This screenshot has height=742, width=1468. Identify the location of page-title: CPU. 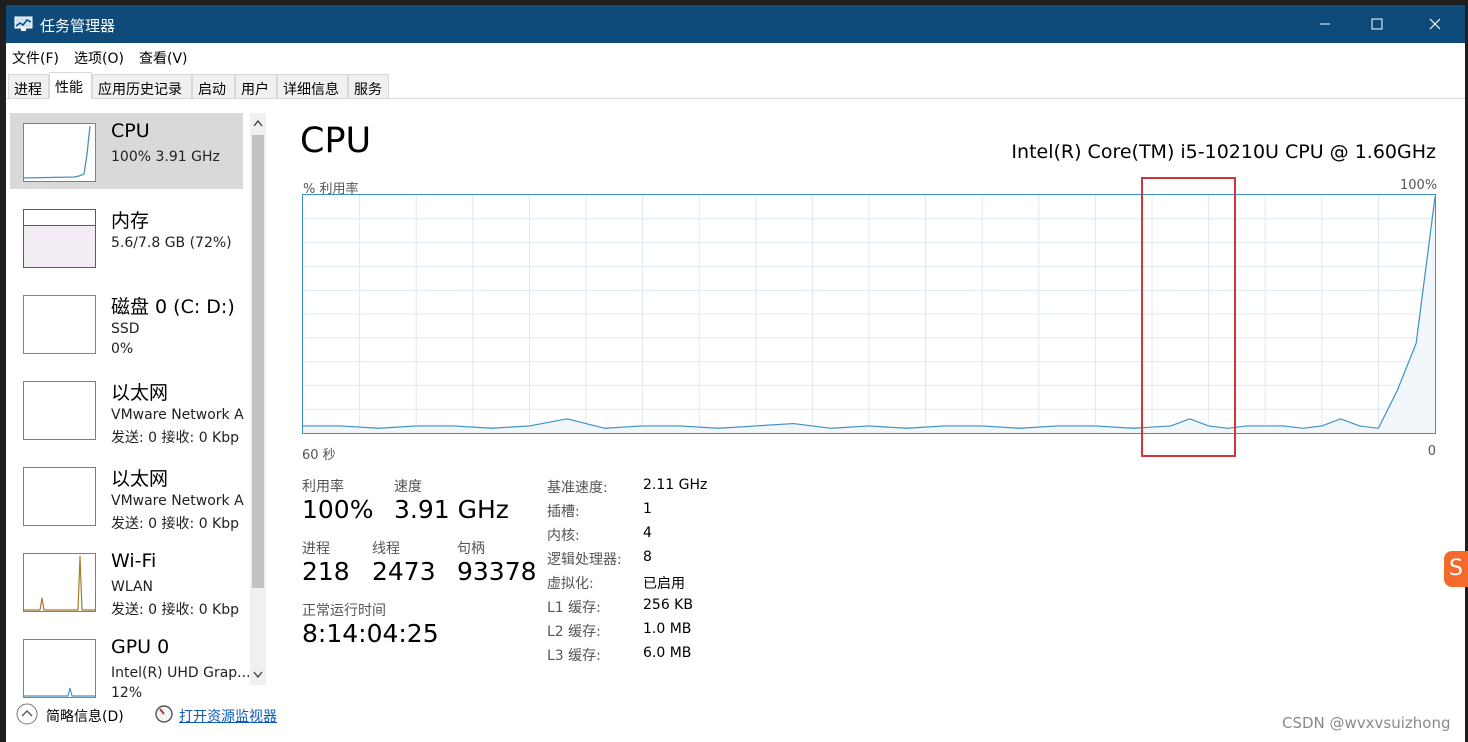
(336, 141).